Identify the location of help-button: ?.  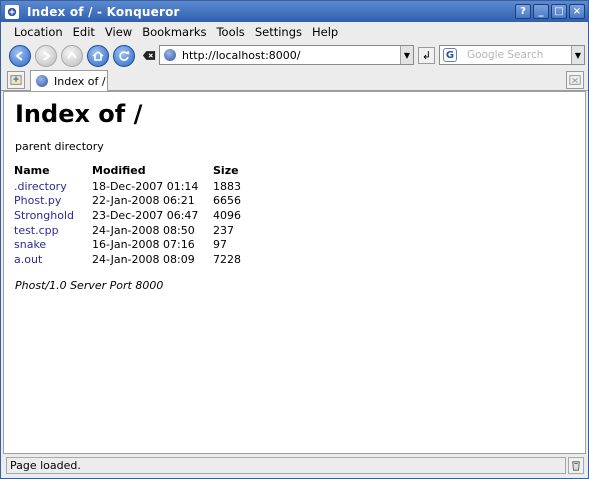
(523, 11).